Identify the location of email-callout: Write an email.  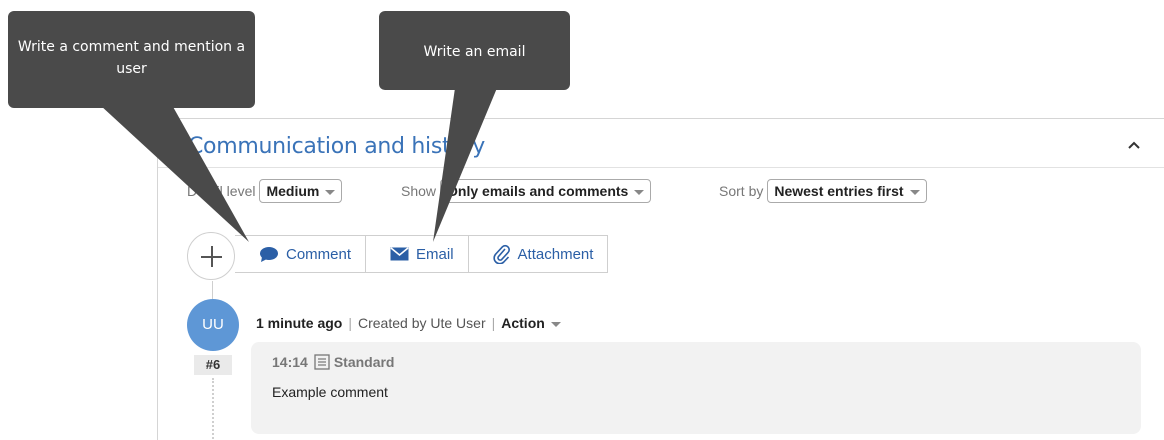
(474, 50).